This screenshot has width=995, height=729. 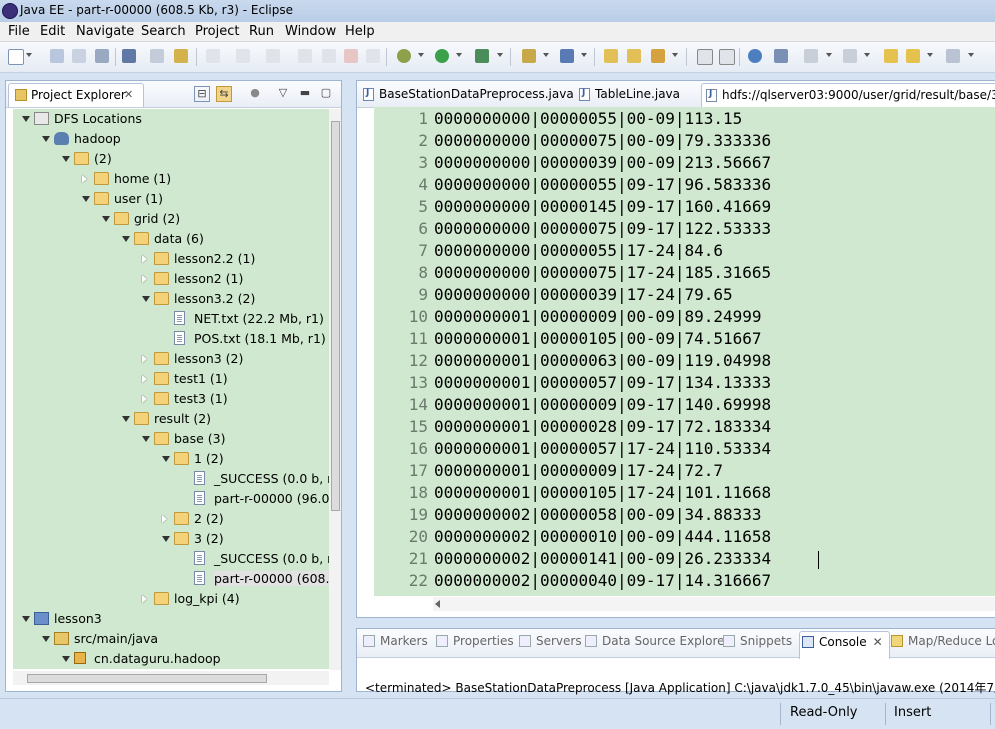 What do you see at coordinates (171, 419) in the screenshot?
I see `tree-item: result (2)` at bounding box center [171, 419].